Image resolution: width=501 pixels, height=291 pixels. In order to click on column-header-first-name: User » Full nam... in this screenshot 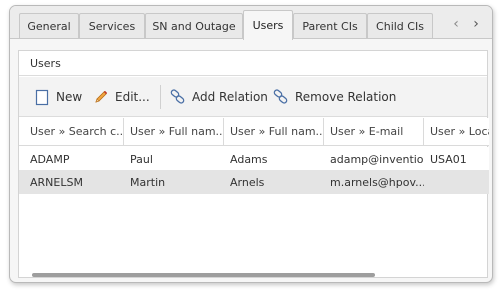, I will do `click(174, 131)`.